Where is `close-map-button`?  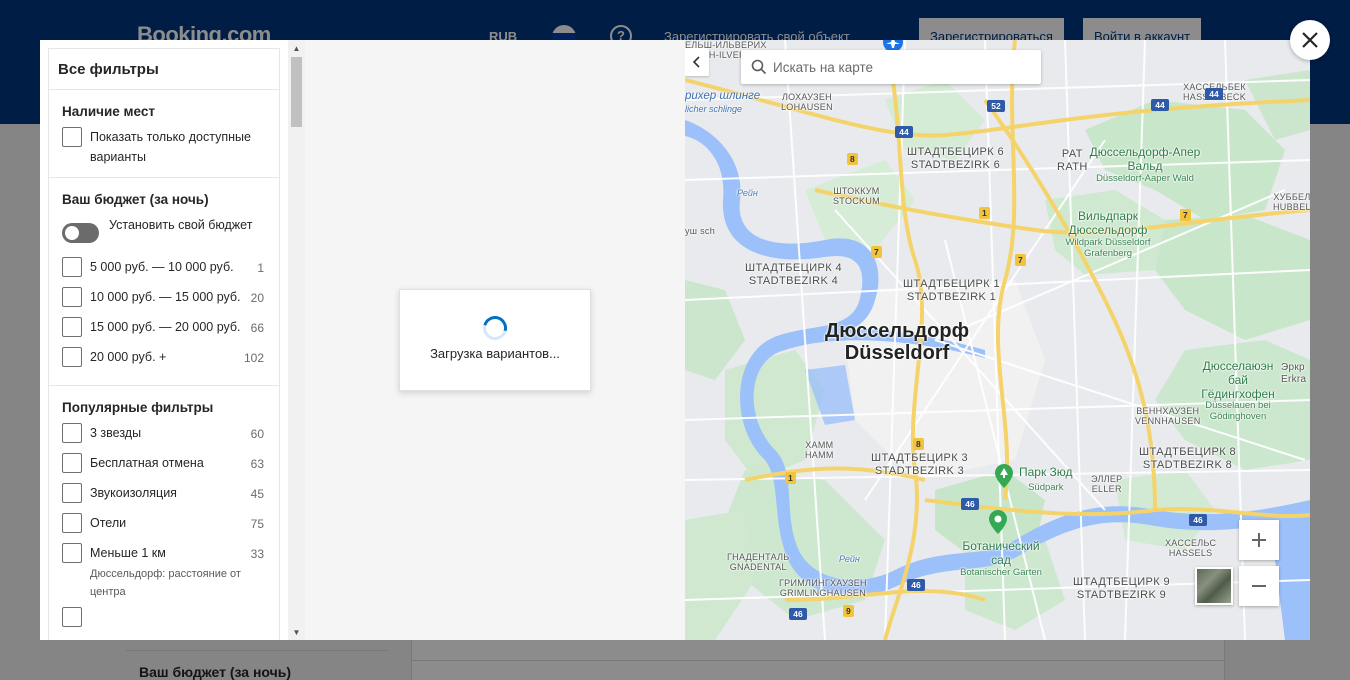
close-map-button is located at coordinates (1310, 40).